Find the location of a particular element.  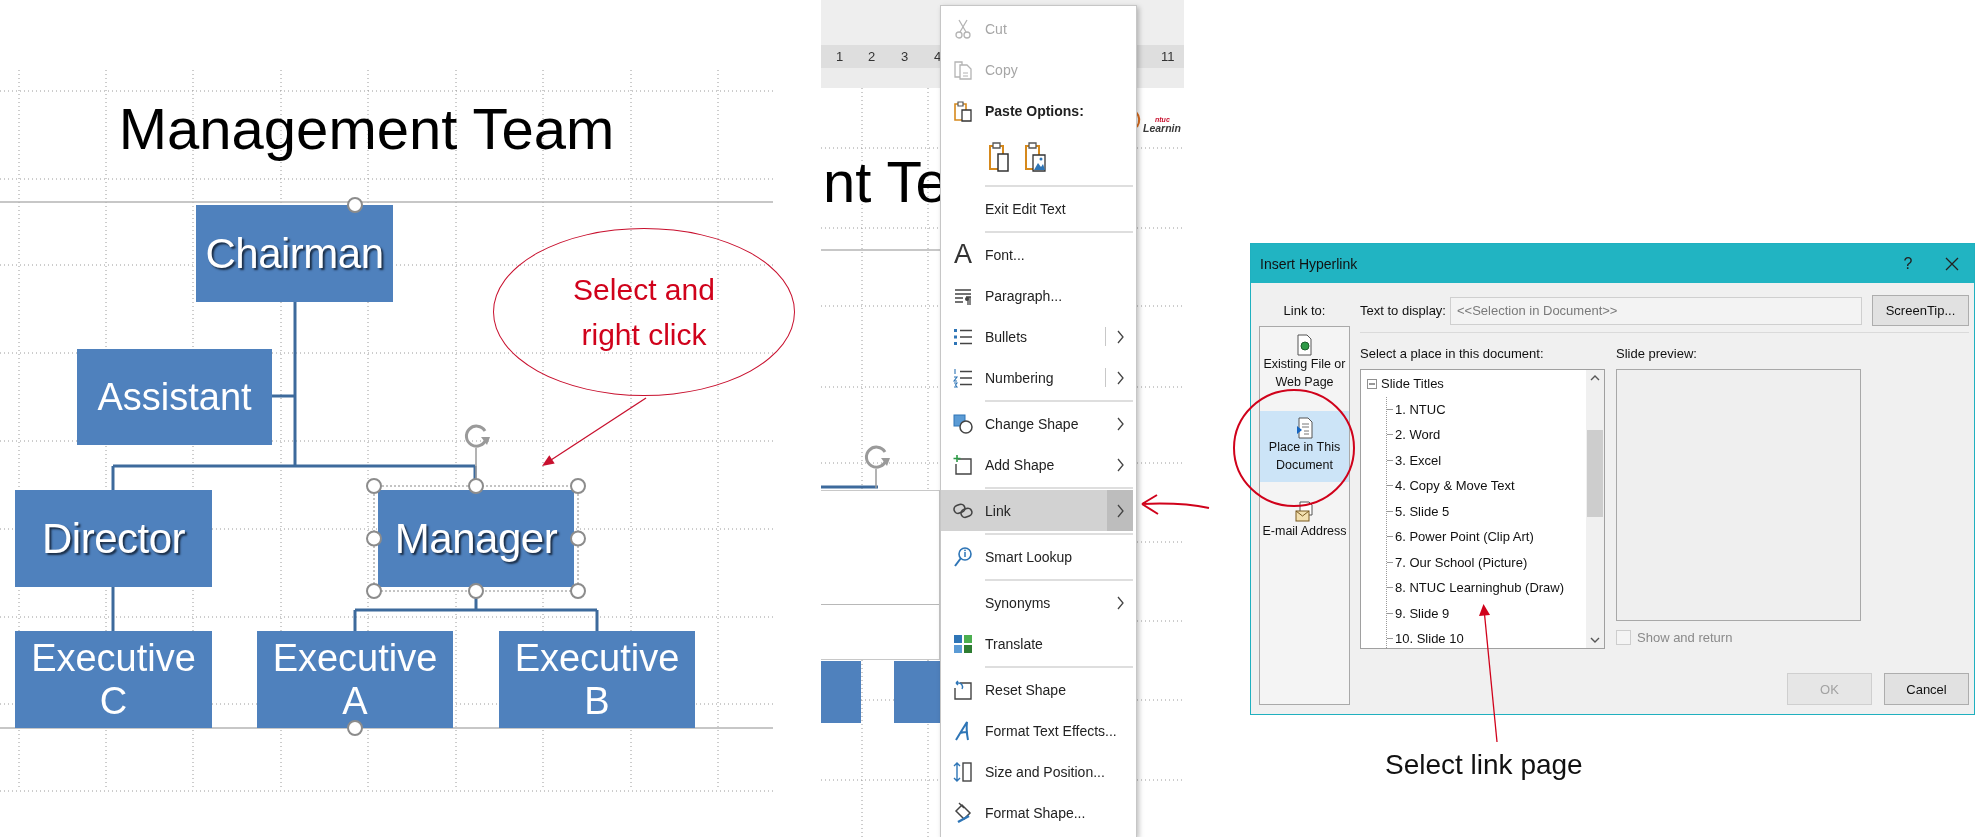

menu-heading: Paste Options: is located at coordinates (1035, 110).